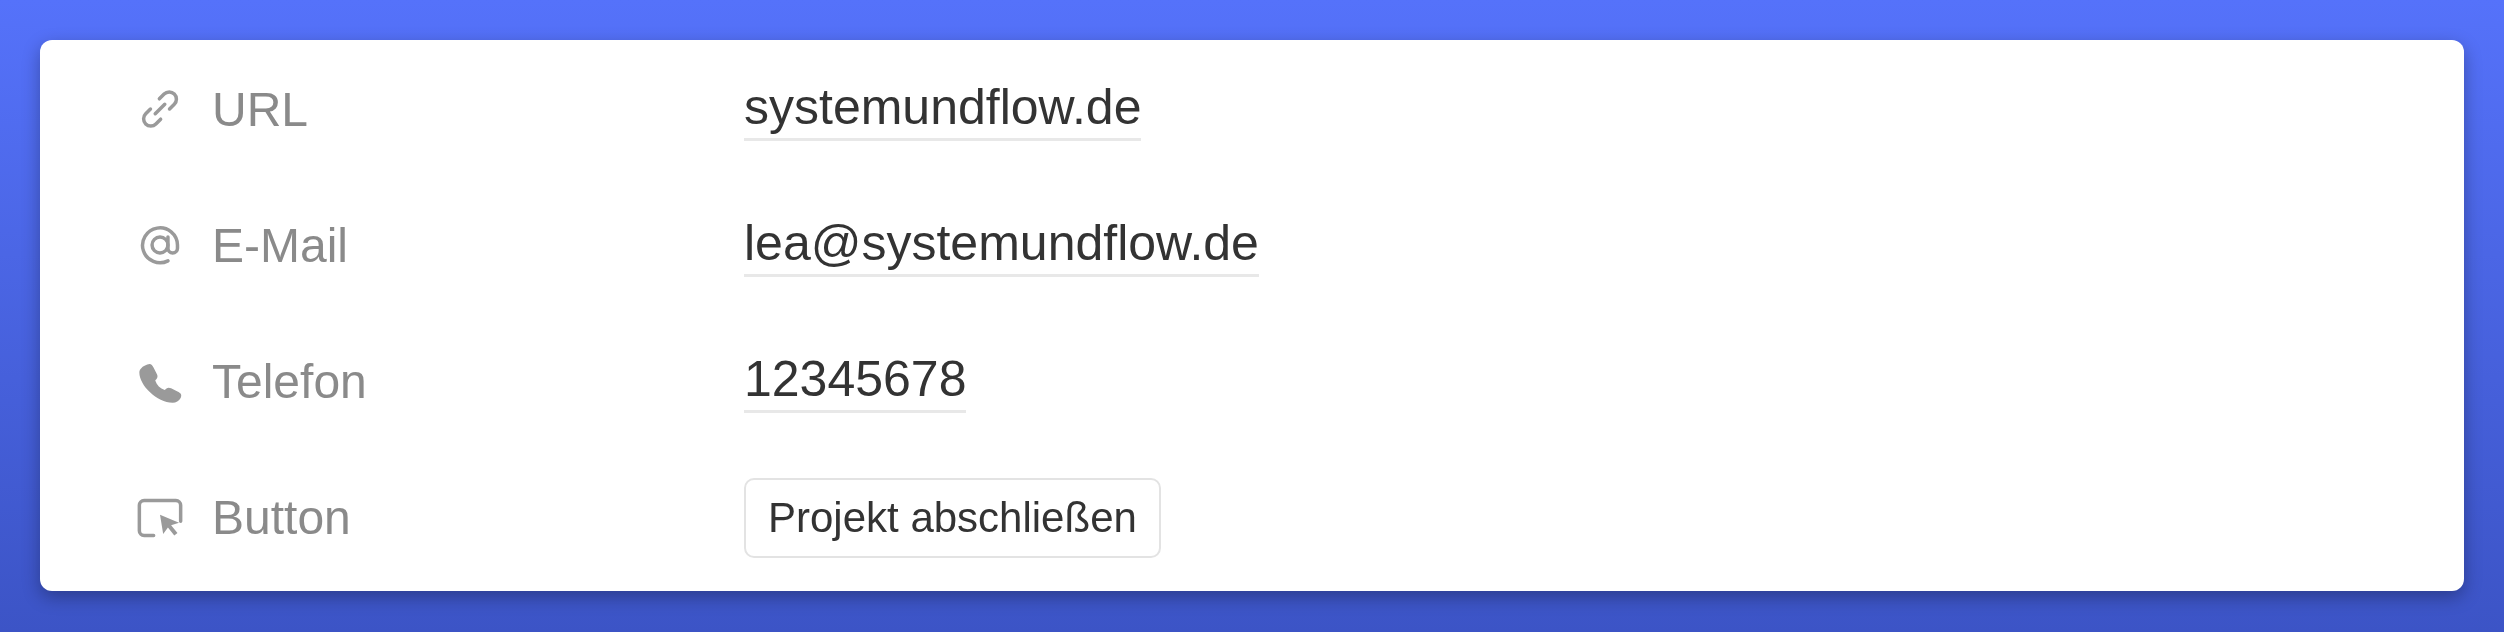 The height and width of the screenshot is (632, 2504). I want to click on action-button: Projekt abschließen, so click(952, 518).